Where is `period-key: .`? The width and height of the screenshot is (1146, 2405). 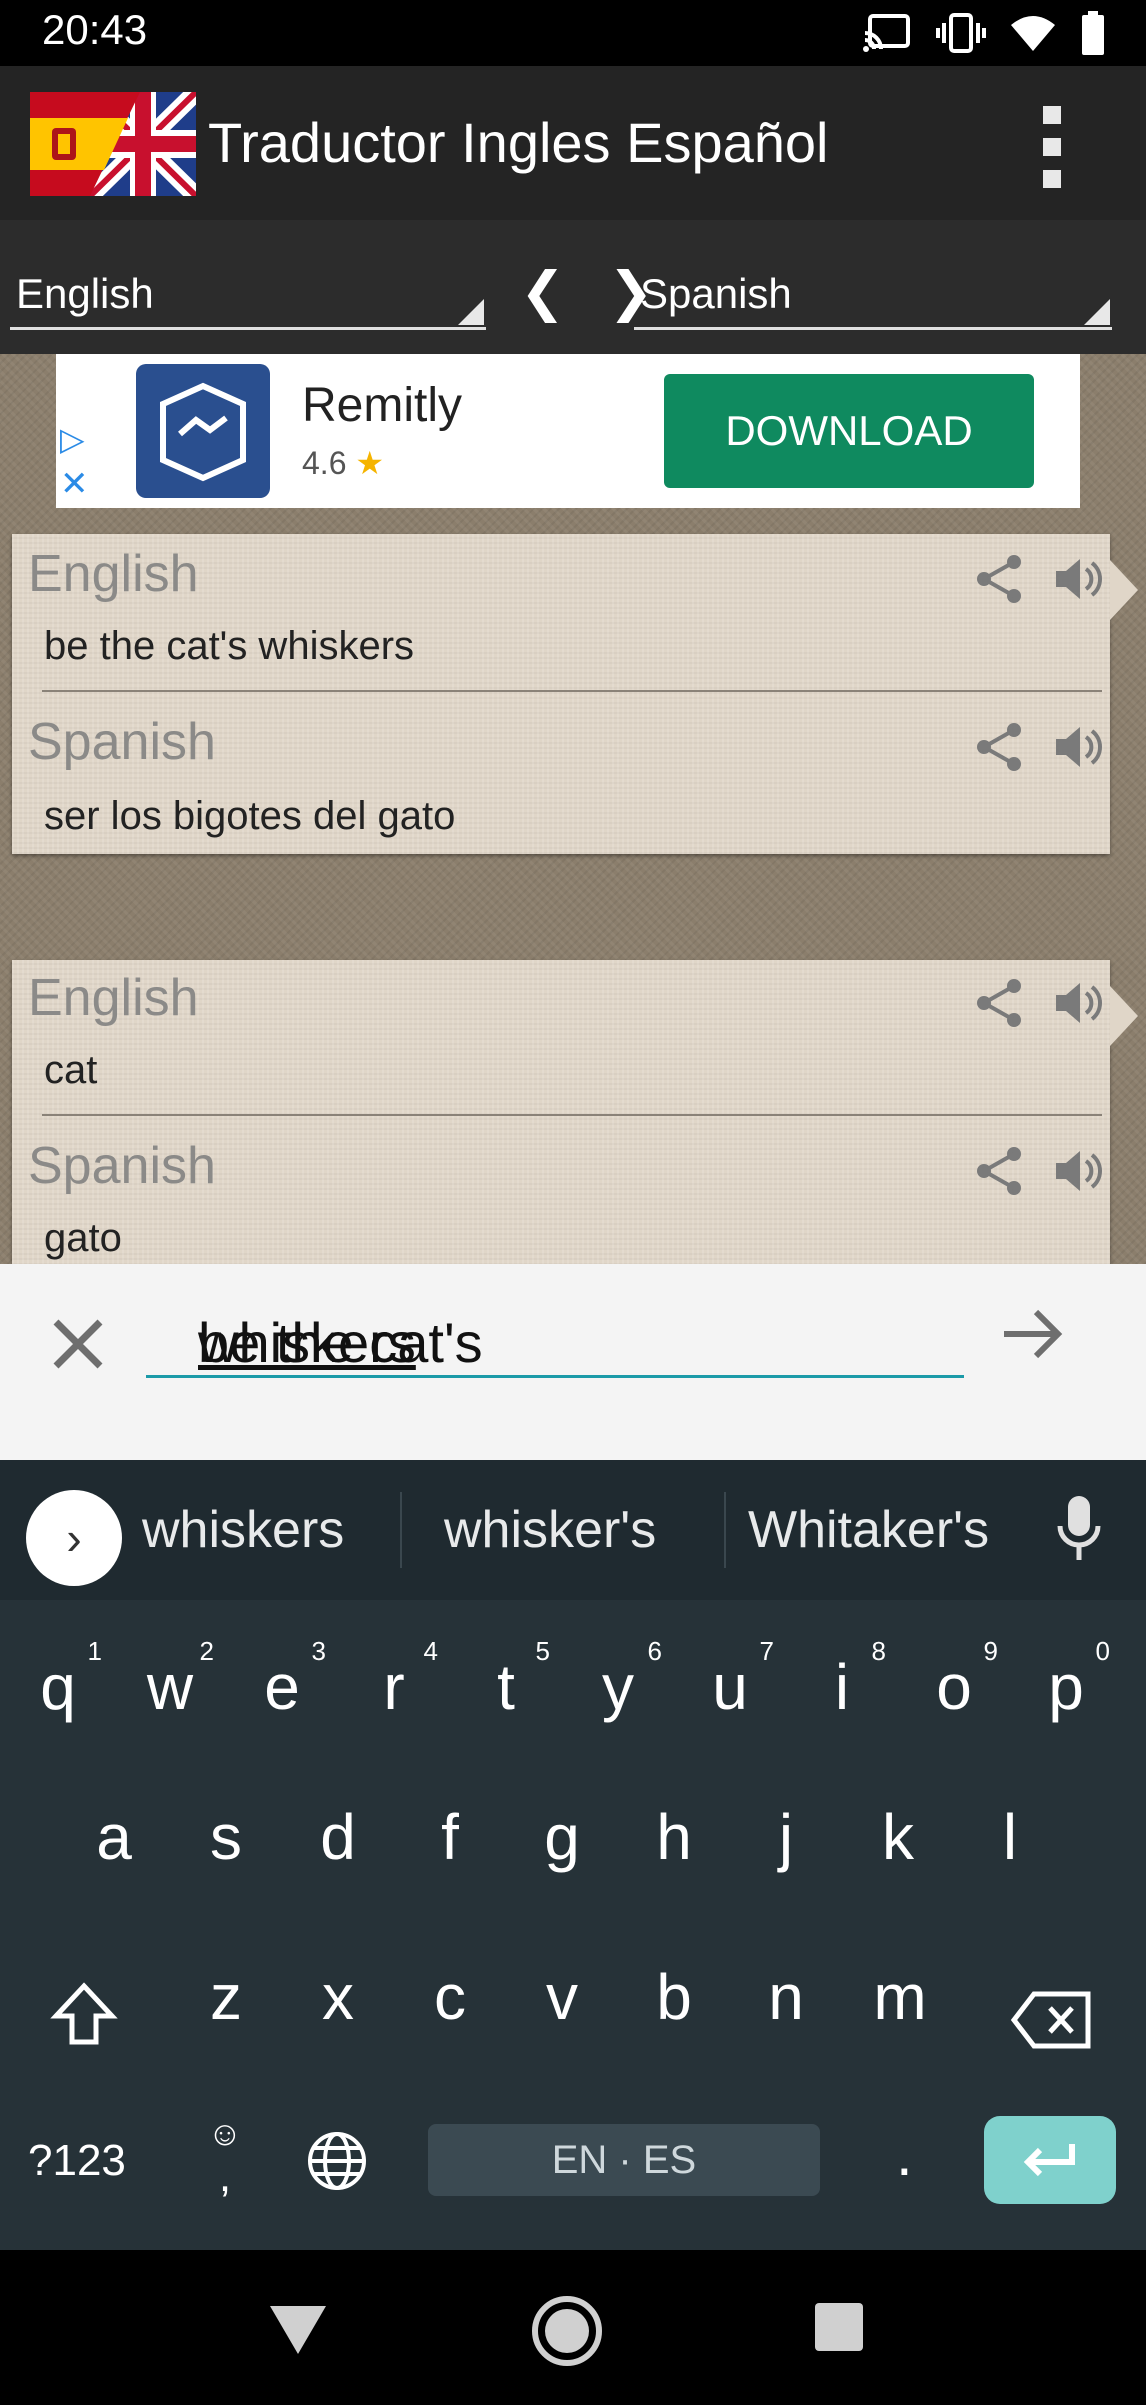
period-key: . is located at coordinates (904, 2154).